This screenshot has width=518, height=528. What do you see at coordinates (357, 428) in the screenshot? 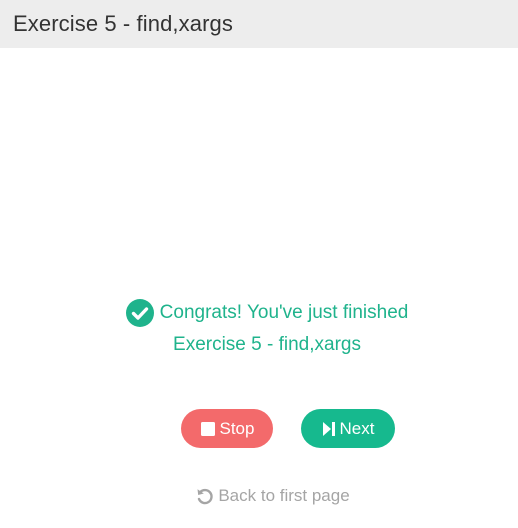
I see `next-button-label: Next` at bounding box center [357, 428].